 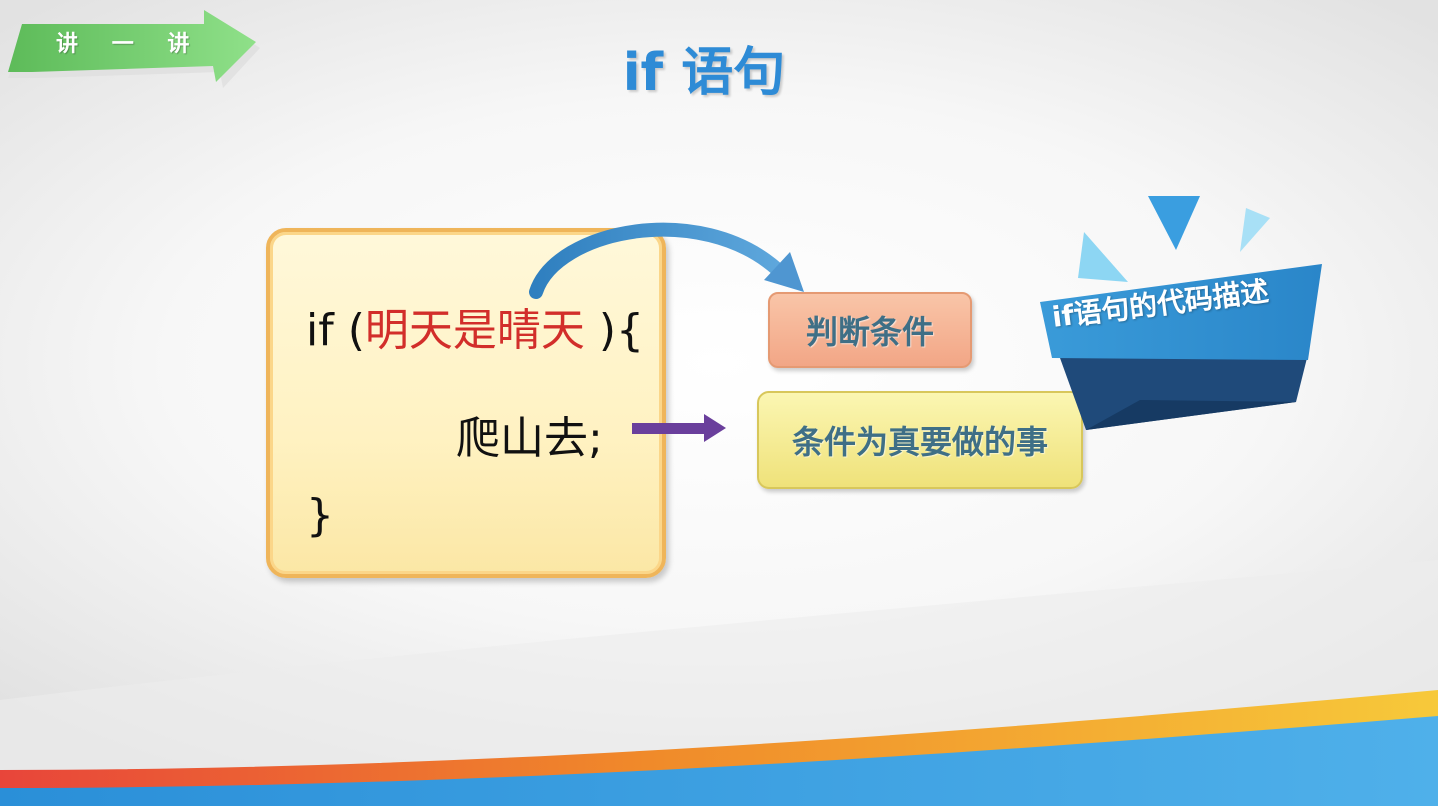 I want to click on code-line-body: 爬山去;, so click(x=529, y=438).